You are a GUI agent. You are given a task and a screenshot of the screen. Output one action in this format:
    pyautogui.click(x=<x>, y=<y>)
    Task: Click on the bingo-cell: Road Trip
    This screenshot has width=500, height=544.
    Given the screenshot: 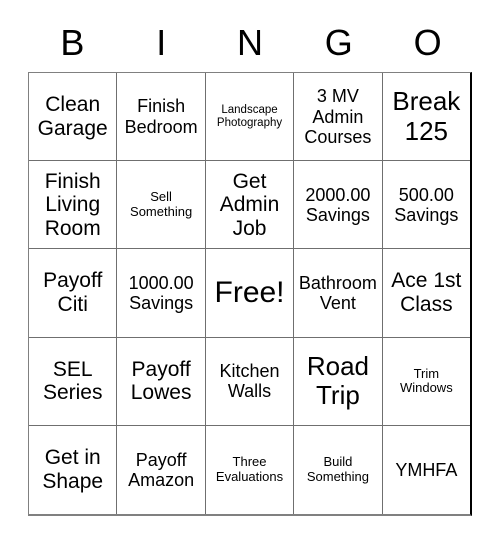 What is the action you would take?
    pyautogui.click(x=338, y=381)
    